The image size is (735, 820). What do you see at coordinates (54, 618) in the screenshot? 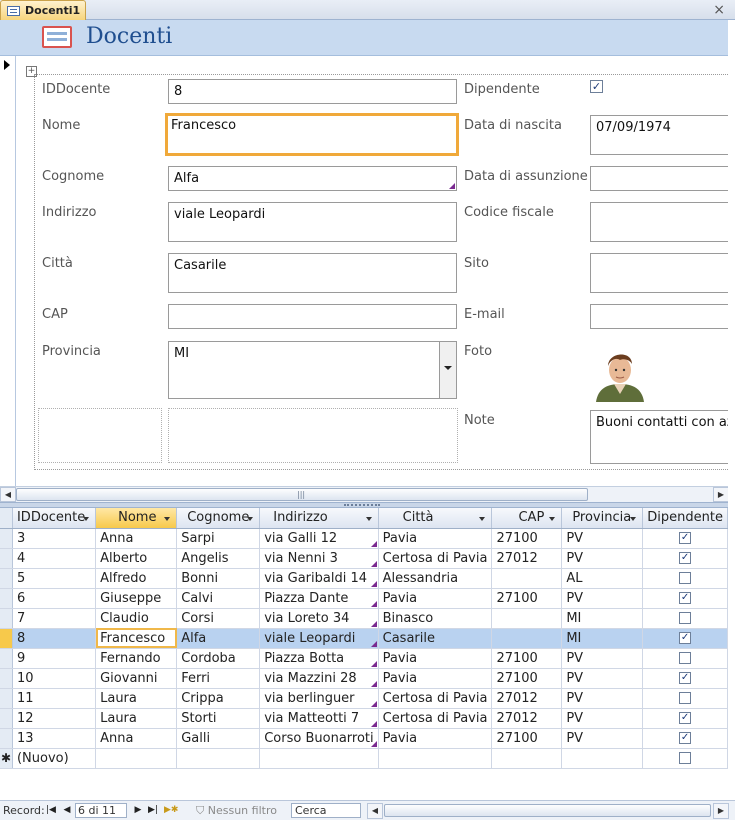
I see `table-cell: 7` at bounding box center [54, 618].